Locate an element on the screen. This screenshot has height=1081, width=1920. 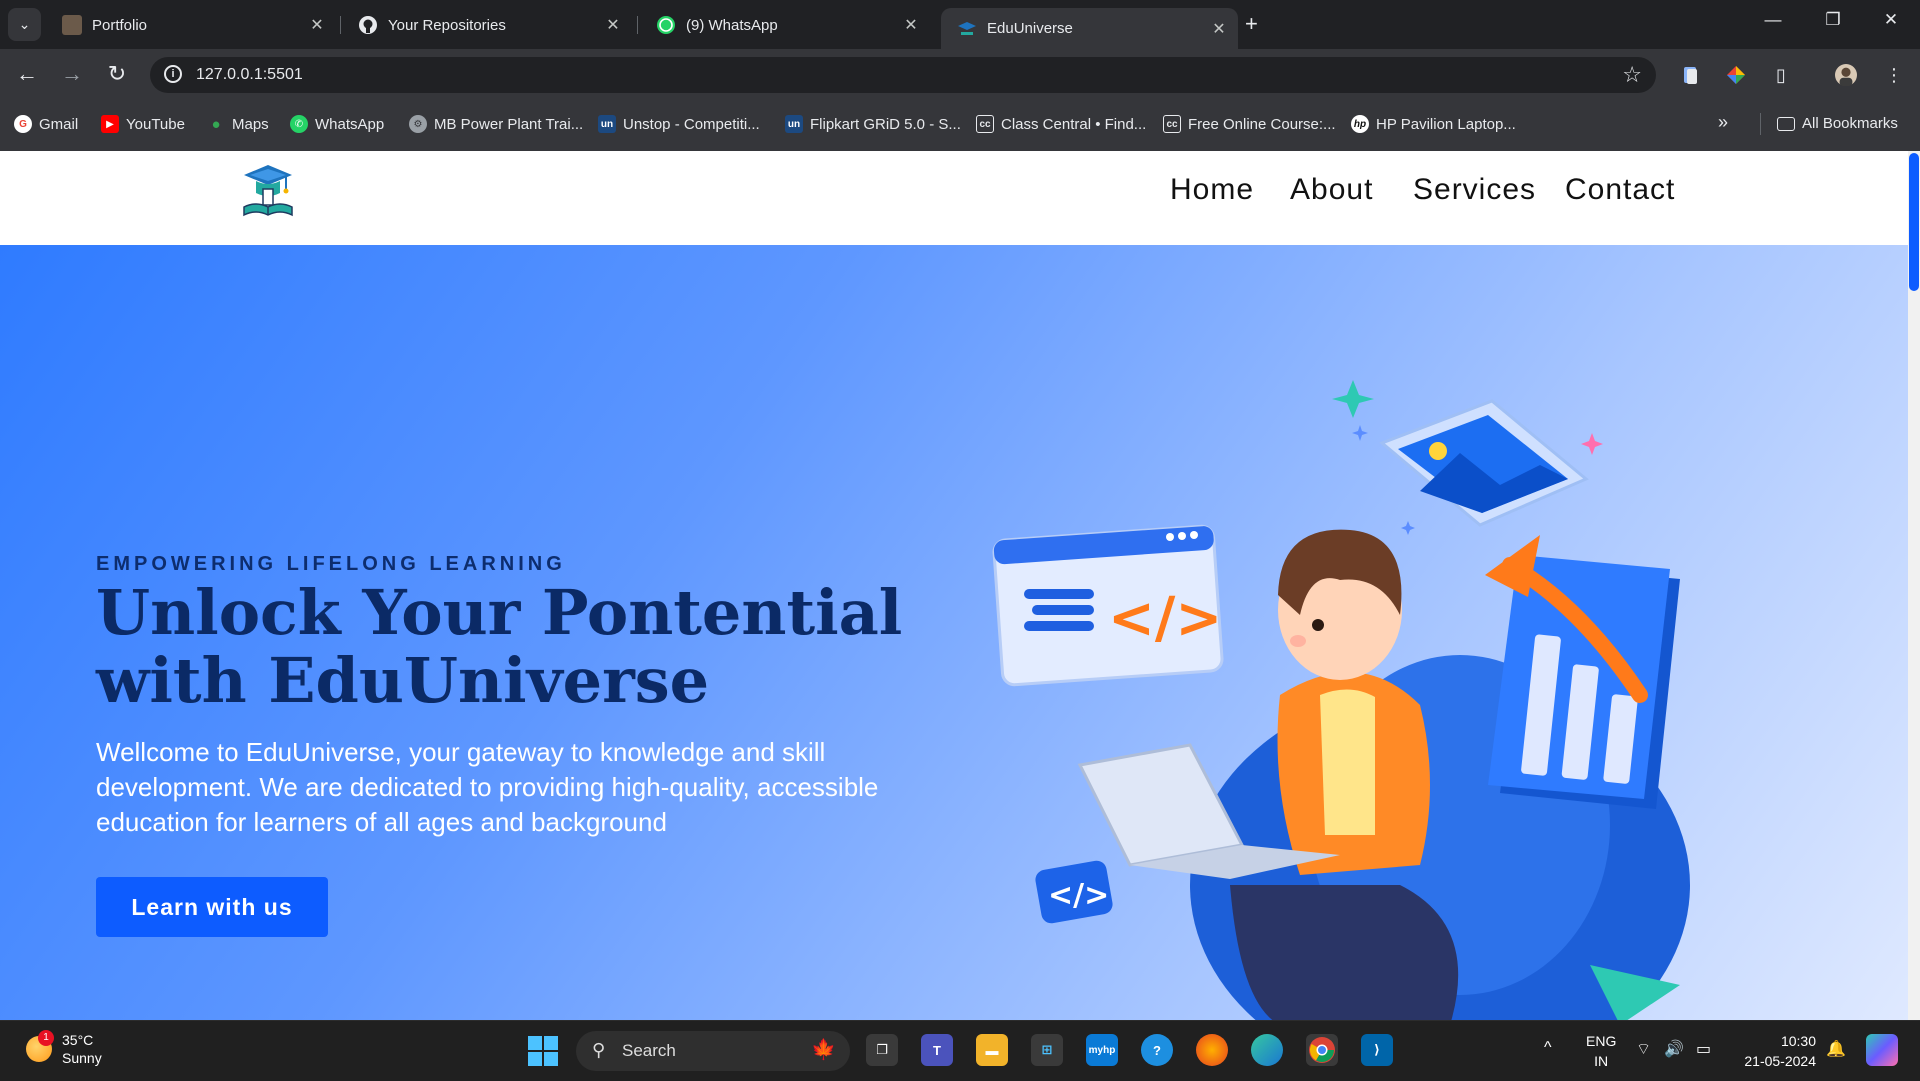
color-extension-icon is located at coordinates (1736, 75).